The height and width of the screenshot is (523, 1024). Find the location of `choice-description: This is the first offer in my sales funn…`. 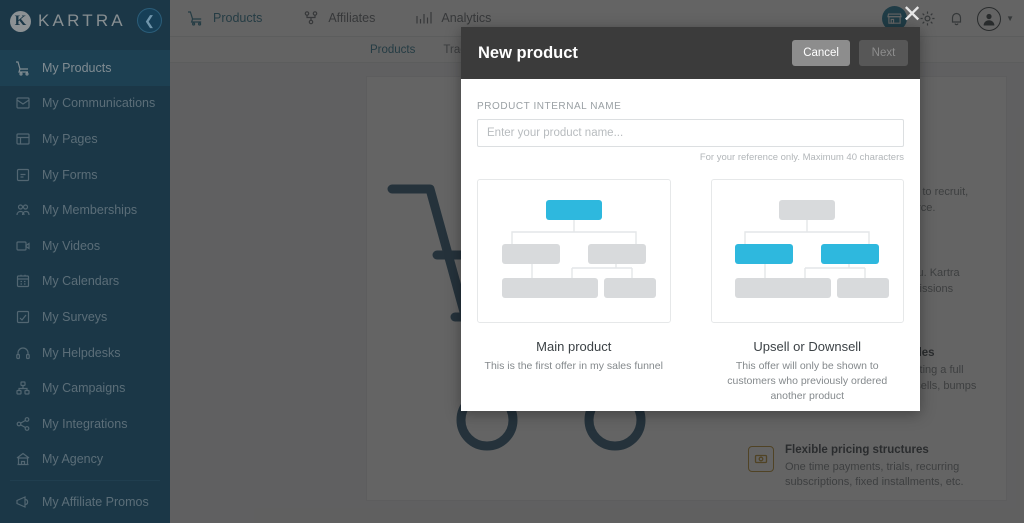

choice-description: This is the first offer in my sales funn… is located at coordinates (573, 366).